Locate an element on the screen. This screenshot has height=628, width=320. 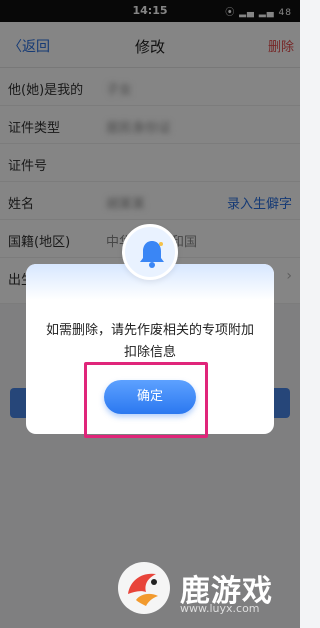
bell-icon is located at coordinates (150, 252).